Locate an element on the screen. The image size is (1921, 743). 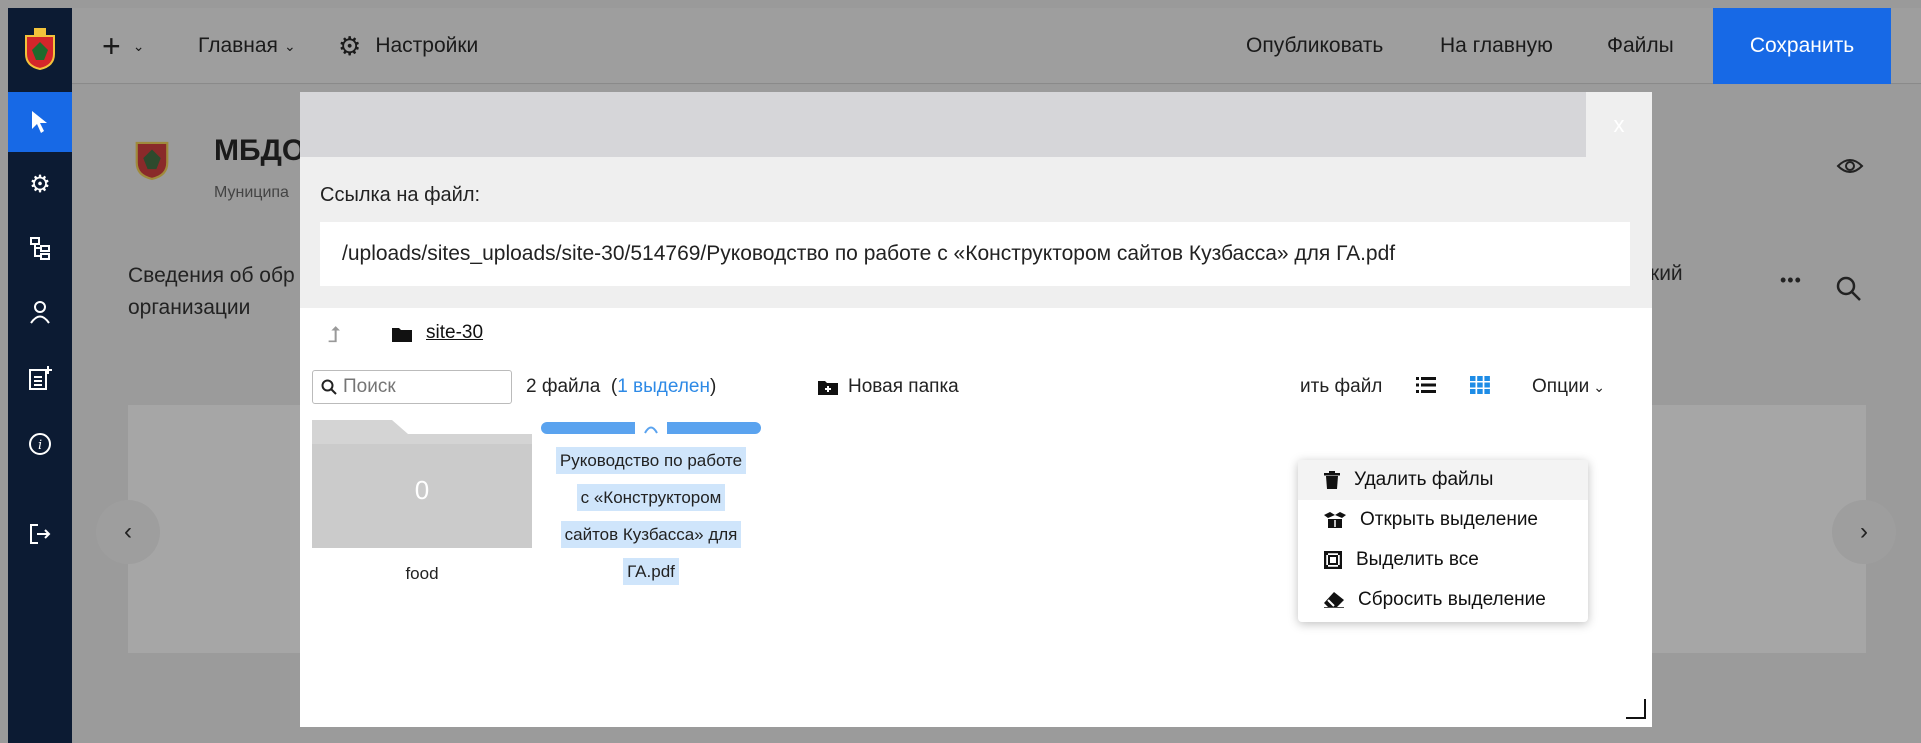
publish-button: Опубликовать is located at coordinates (1314, 46).